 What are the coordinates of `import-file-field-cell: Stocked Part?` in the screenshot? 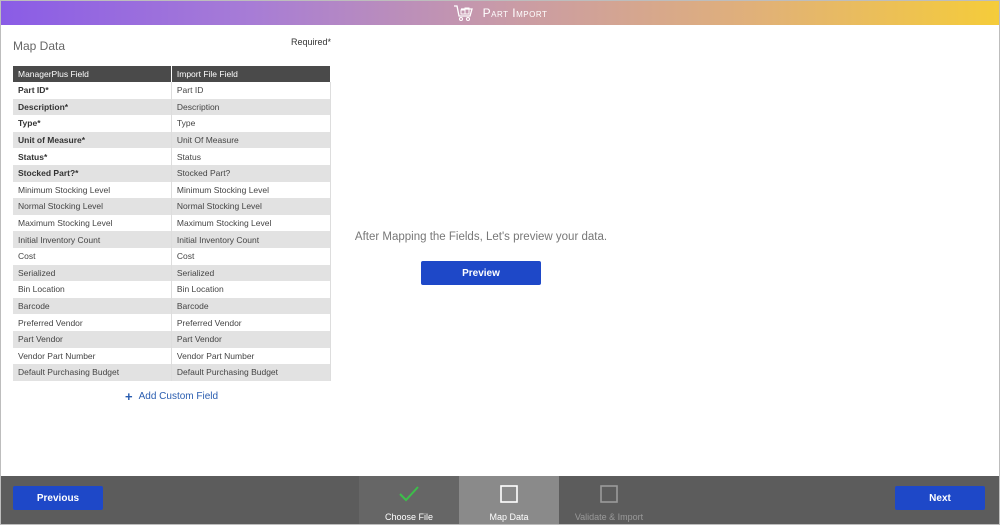 It's located at (251, 173).